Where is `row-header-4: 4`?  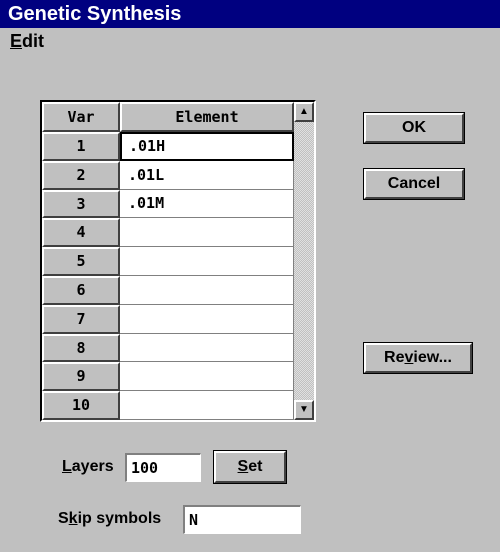
row-header-4: 4 is located at coordinates (81, 232).